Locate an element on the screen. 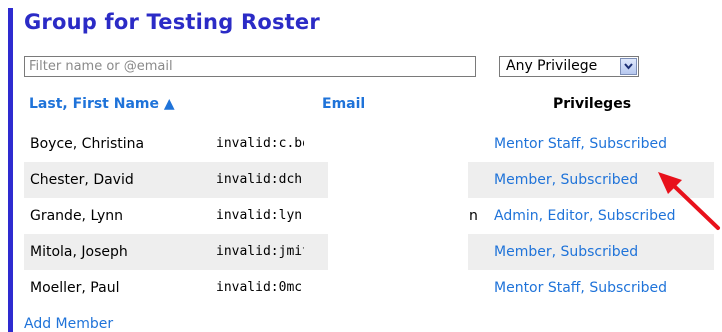 This screenshot has width=722, height=332. chevron-down-icon is located at coordinates (628, 66).